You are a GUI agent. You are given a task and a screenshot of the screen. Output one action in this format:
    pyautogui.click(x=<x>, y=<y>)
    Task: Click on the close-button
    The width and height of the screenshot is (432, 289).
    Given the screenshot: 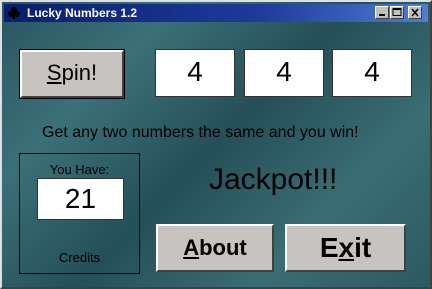 What is the action you would take?
    pyautogui.click(x=415, y=12)
    